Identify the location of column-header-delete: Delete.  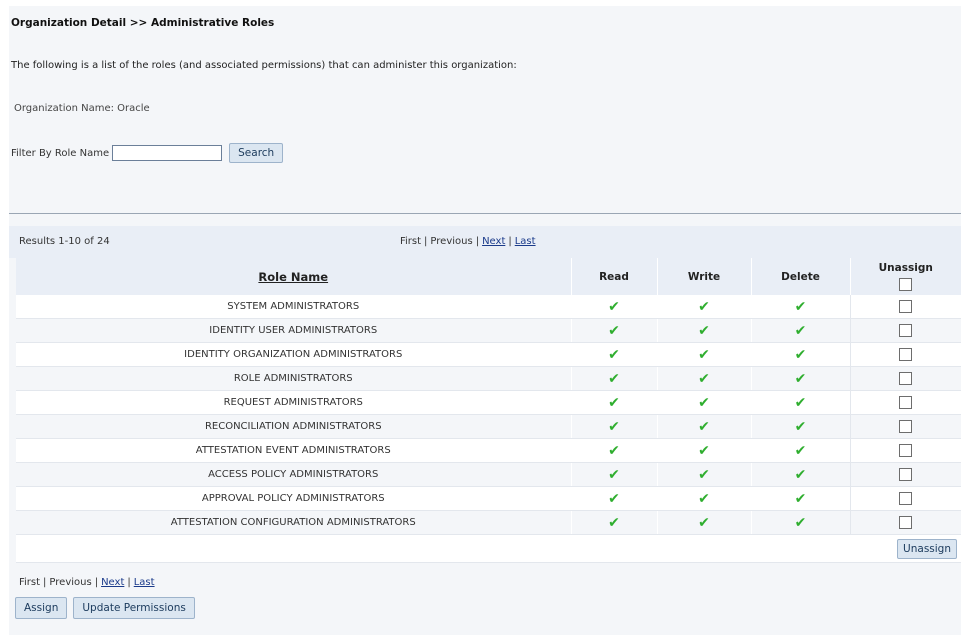
(800, 276).